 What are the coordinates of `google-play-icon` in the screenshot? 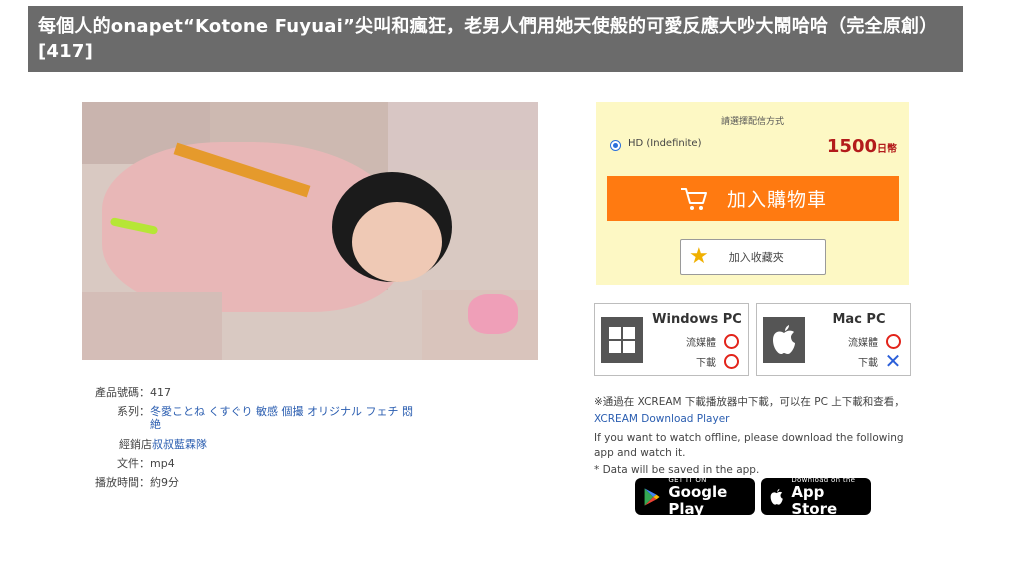 It's located at (652, 496).